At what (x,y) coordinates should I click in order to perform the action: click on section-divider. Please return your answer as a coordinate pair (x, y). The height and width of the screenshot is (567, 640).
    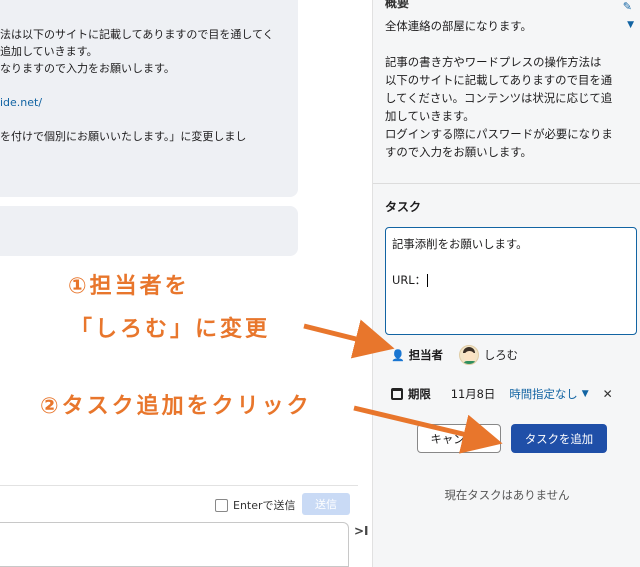
    Looking at the image, I should click on (506, 183).